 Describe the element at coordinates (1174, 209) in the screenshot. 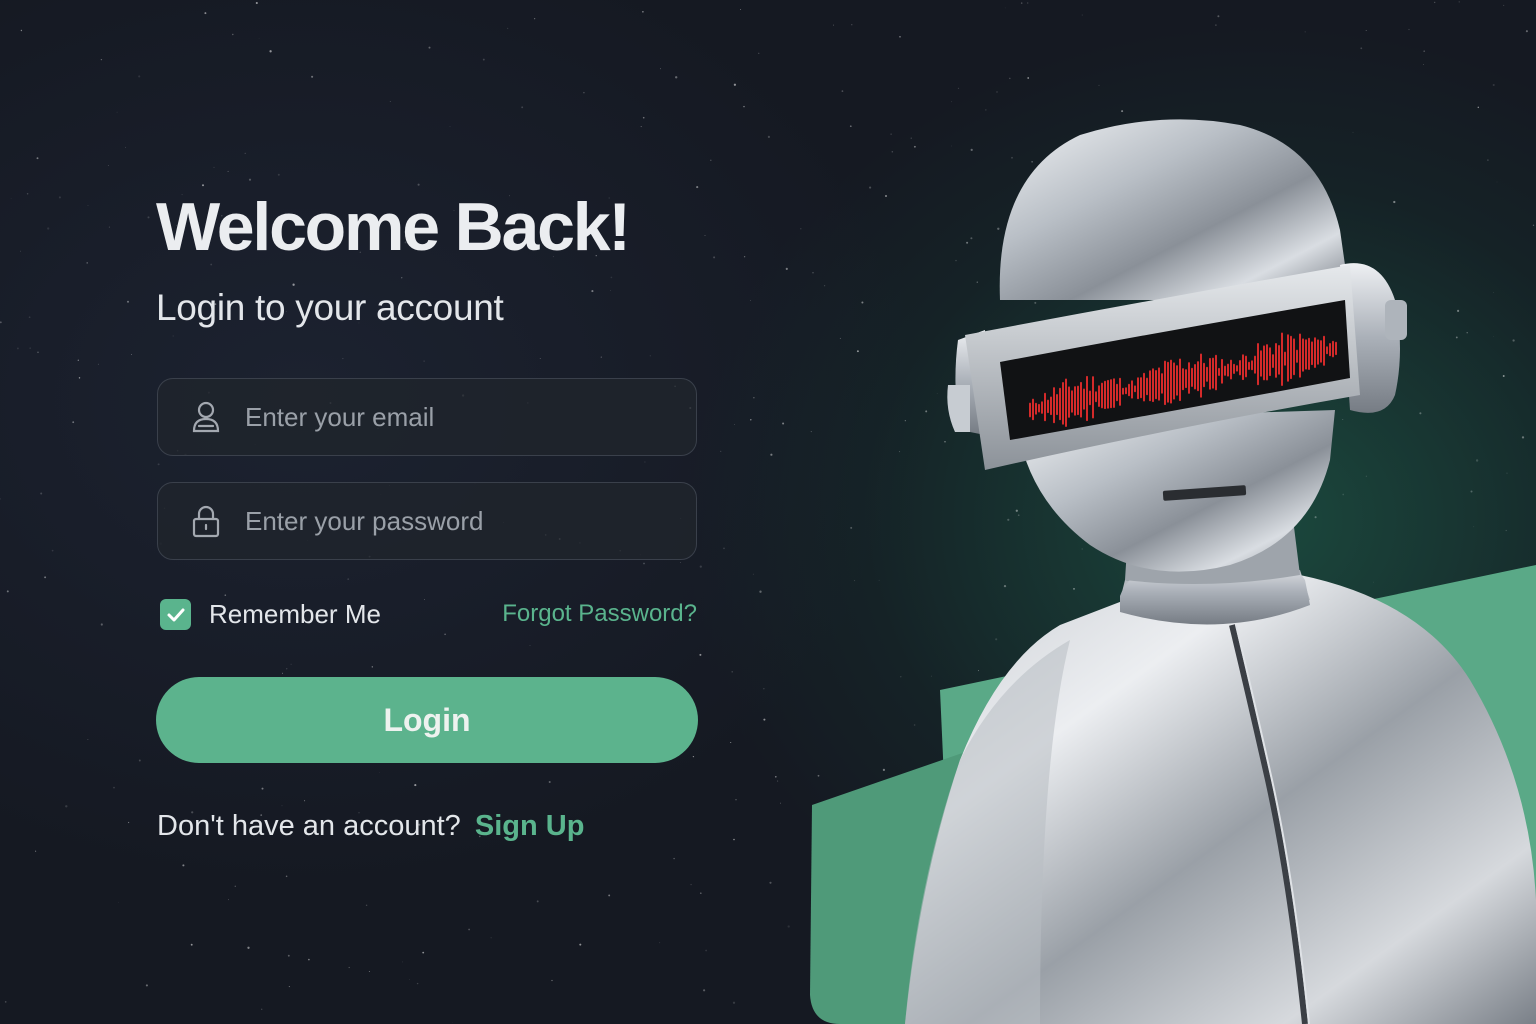

I see `robot-helmet` at that location.